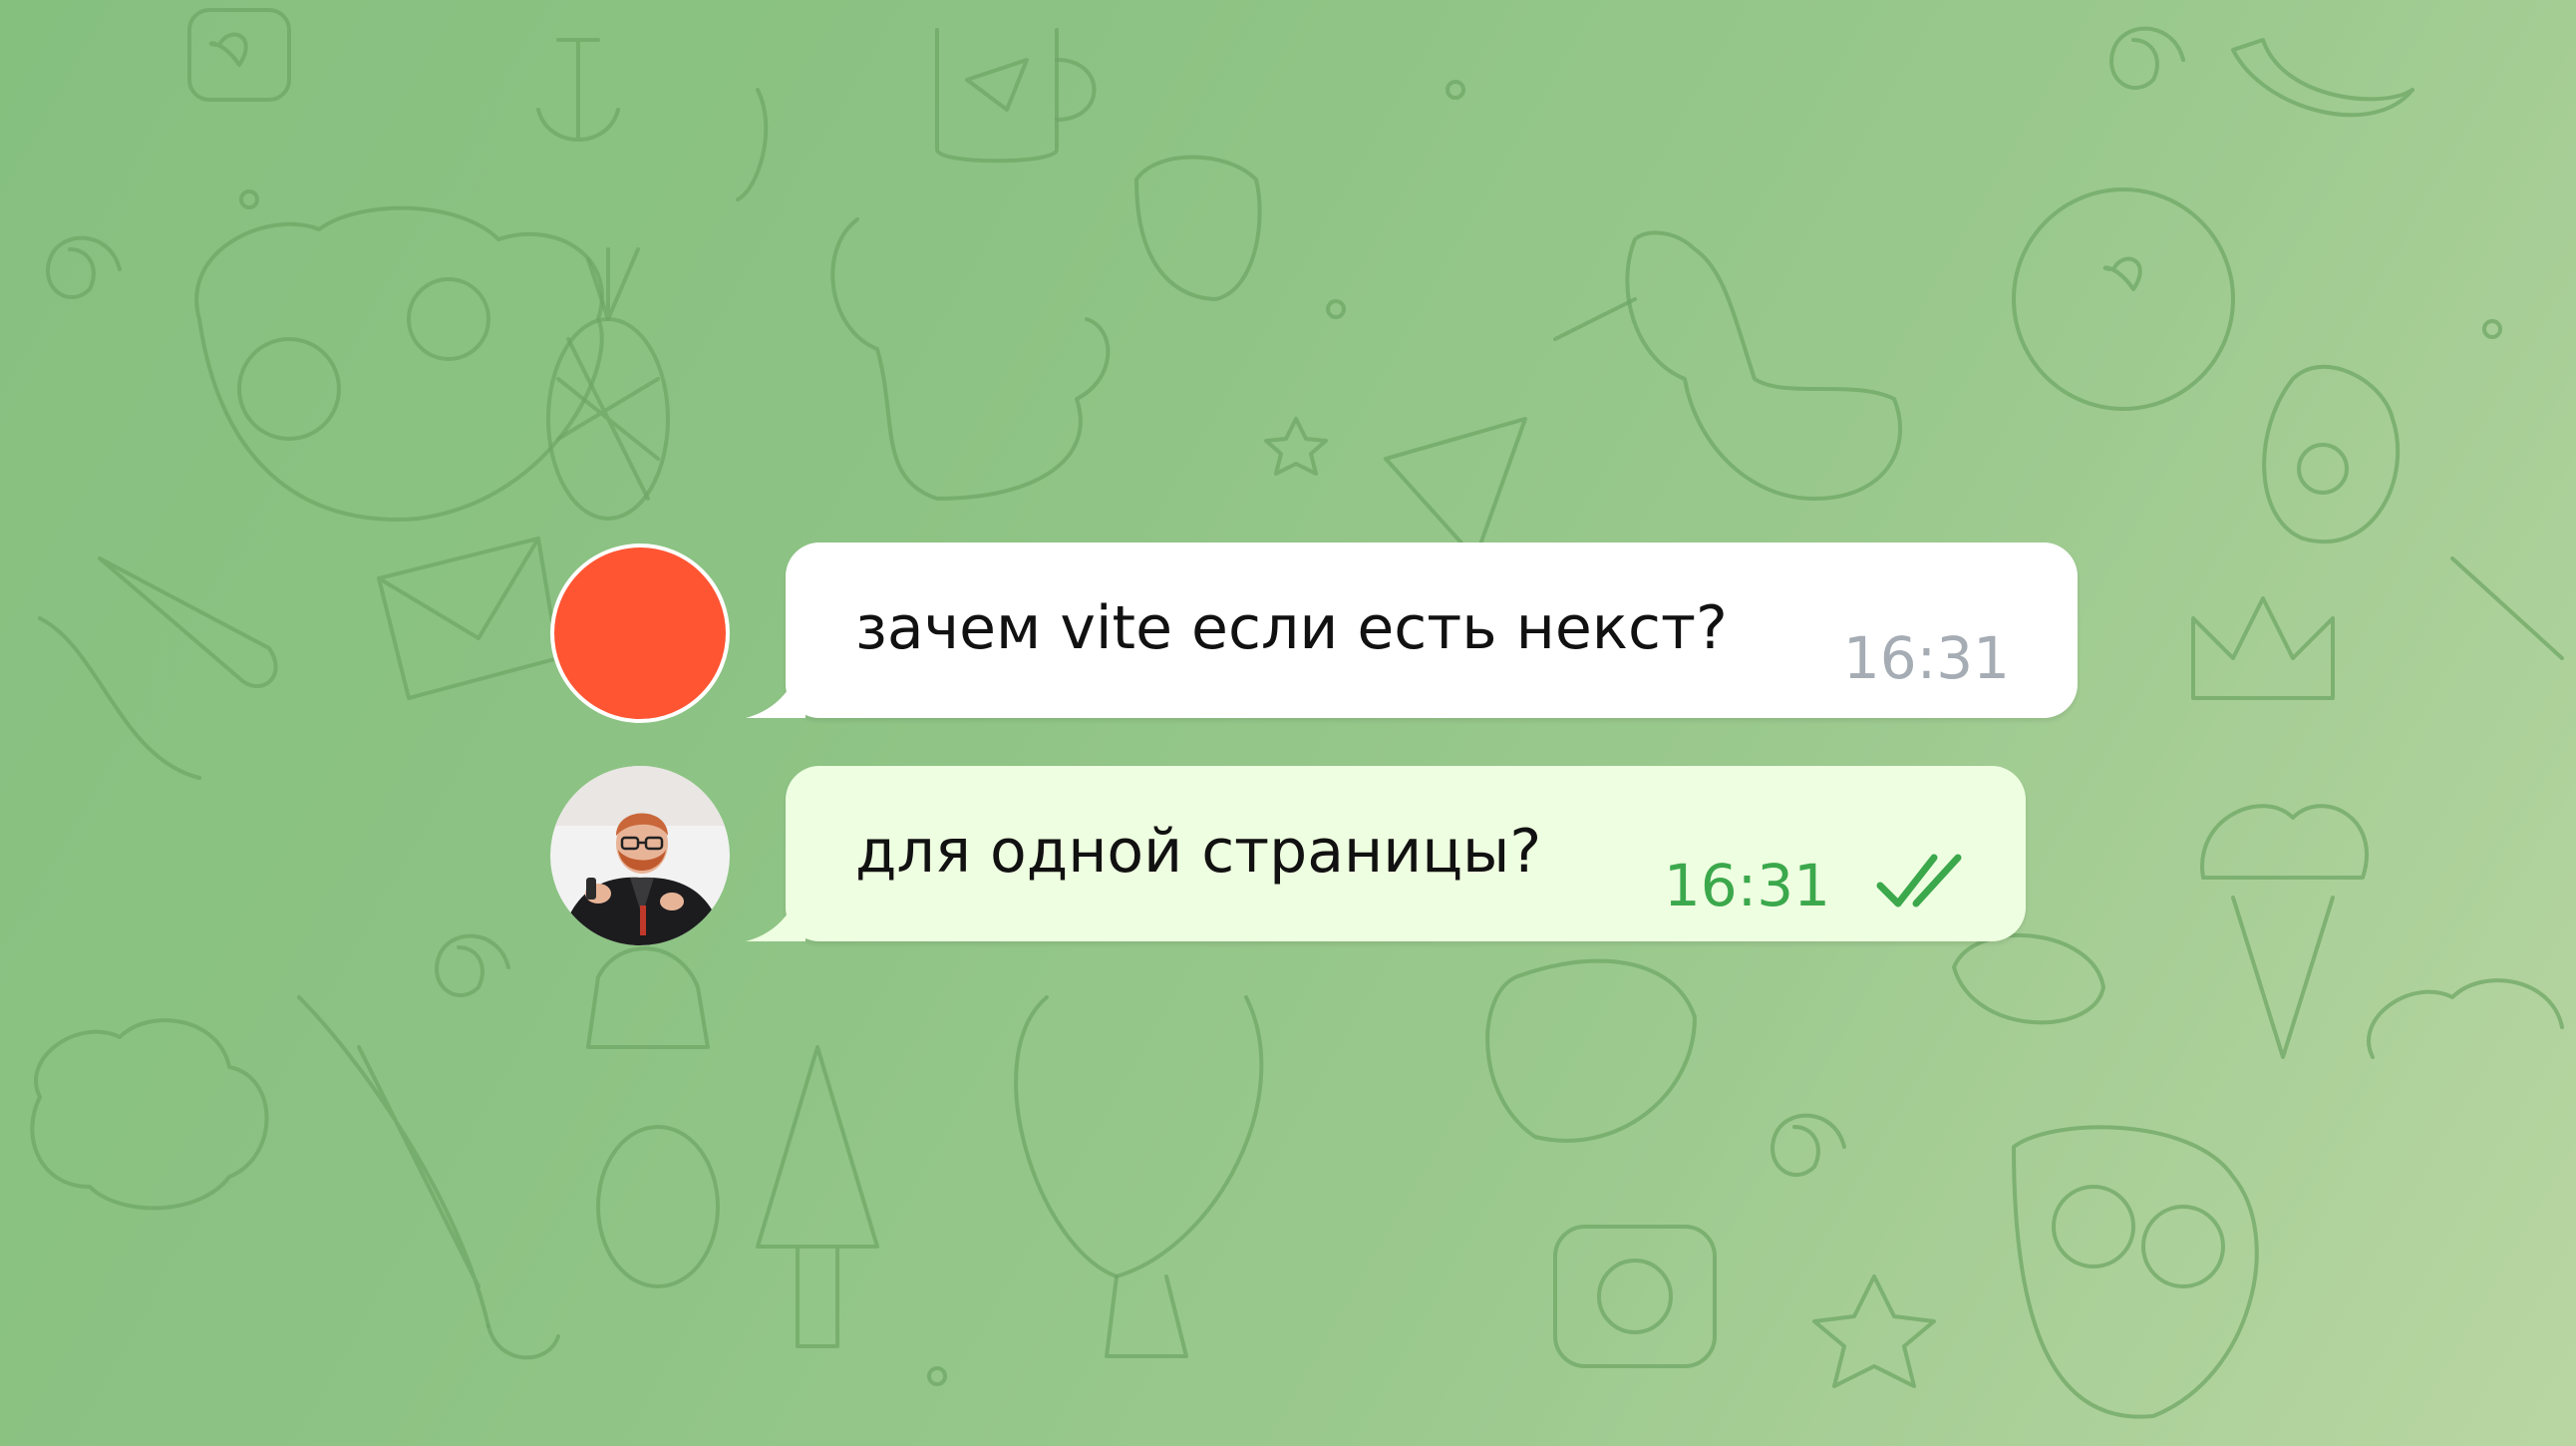  I want to click on double-check-icon, so click(1919, 880).